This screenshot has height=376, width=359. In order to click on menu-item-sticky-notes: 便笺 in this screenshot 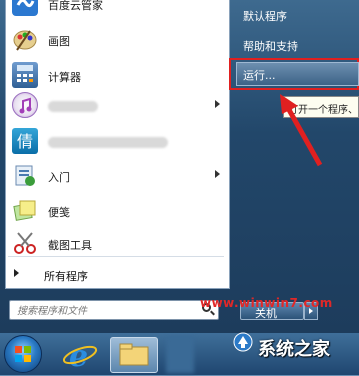, I will do `click(118, 211)`.